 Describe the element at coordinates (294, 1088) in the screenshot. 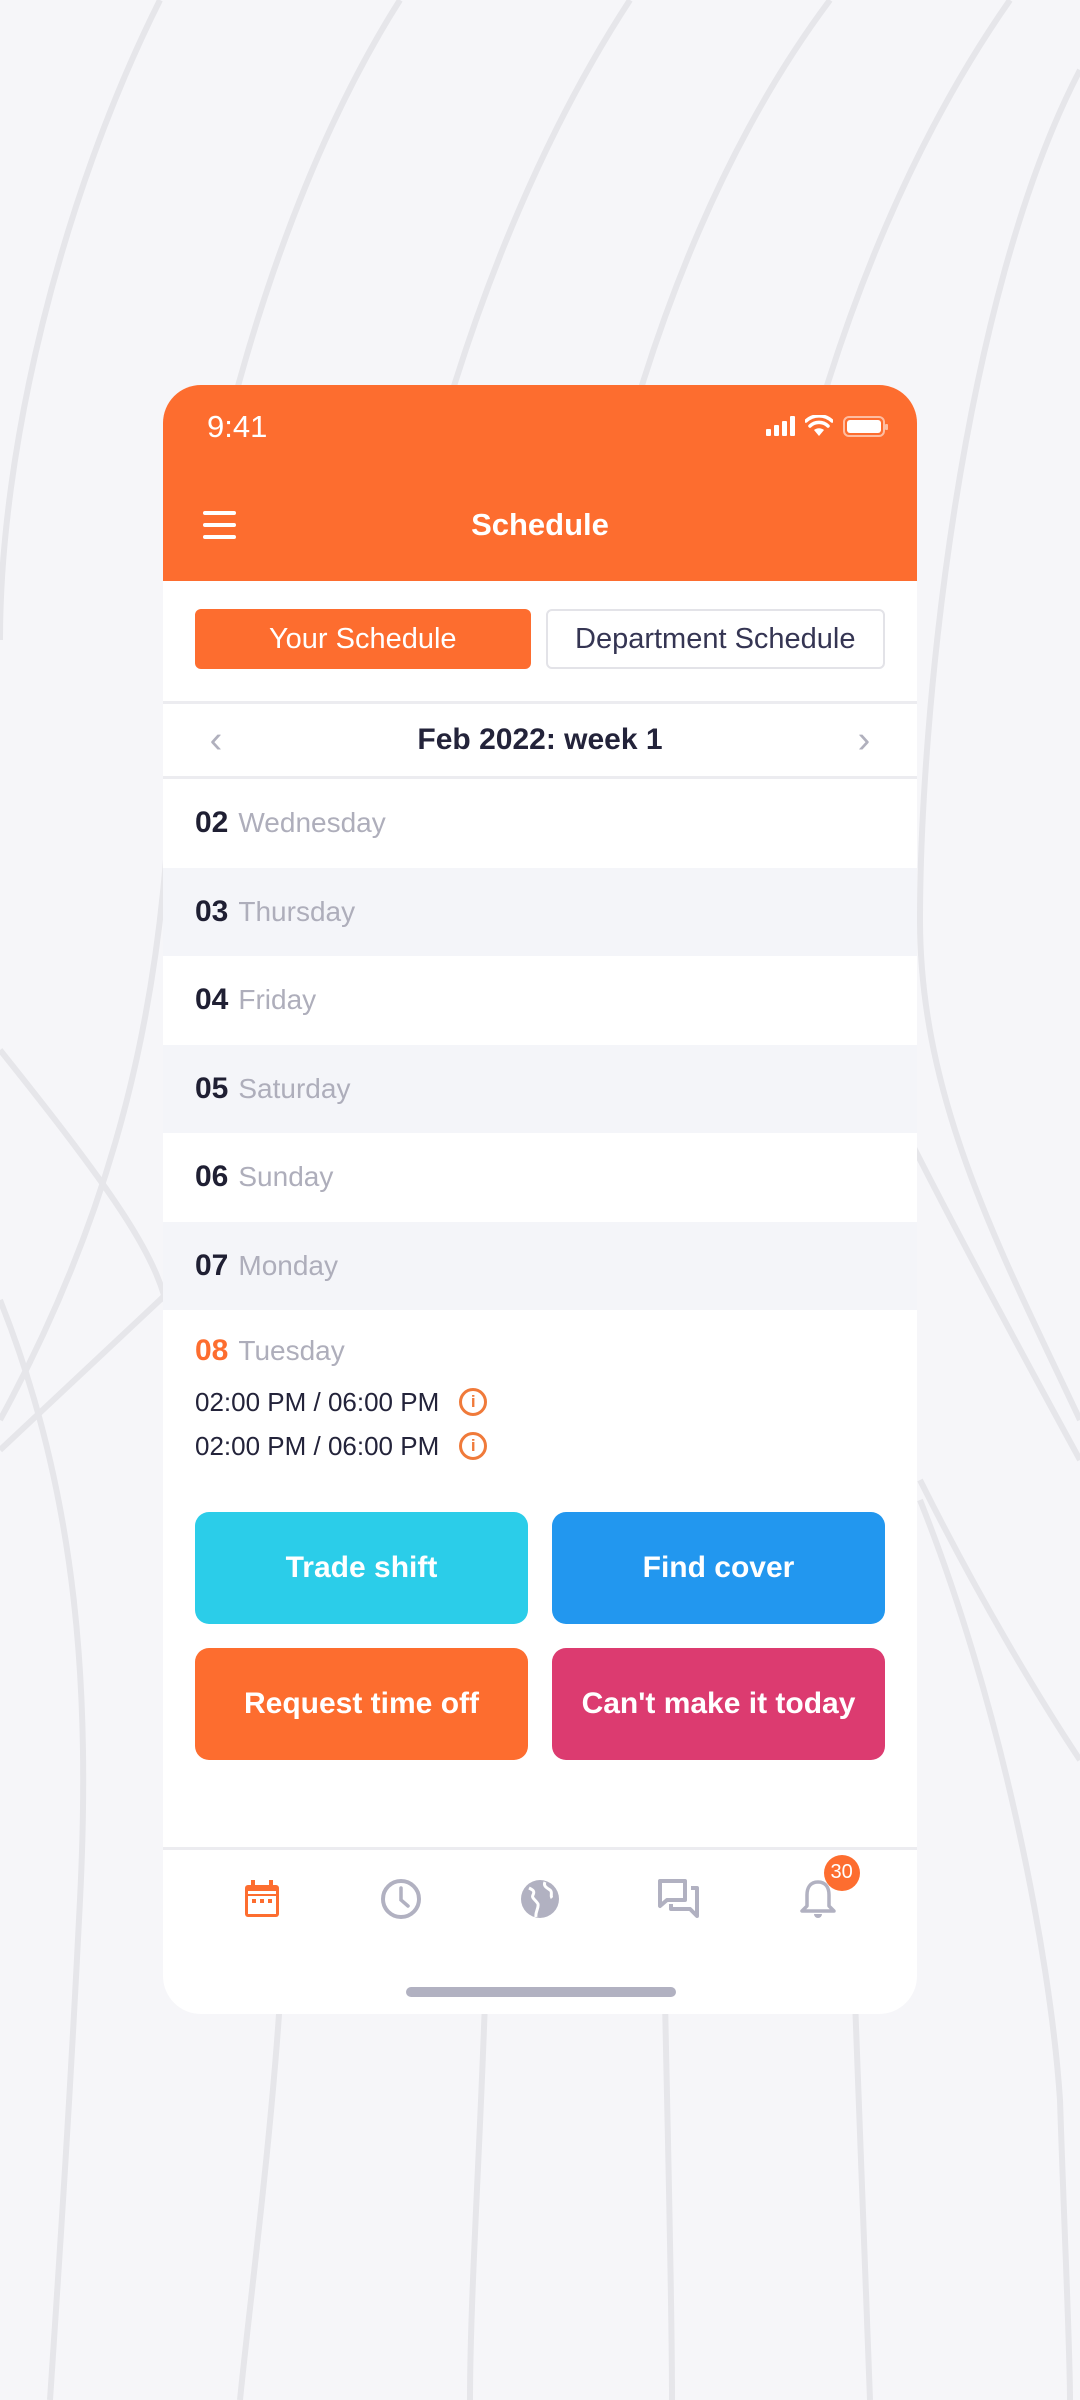

I see `day-name: Saturday` at that location.